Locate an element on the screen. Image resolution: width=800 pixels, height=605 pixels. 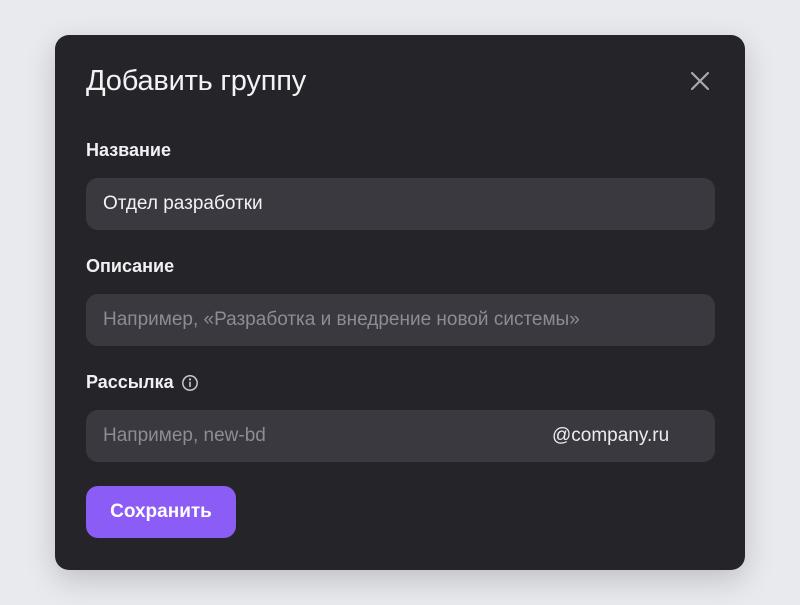
description-field is located at coordinates (400, 320).